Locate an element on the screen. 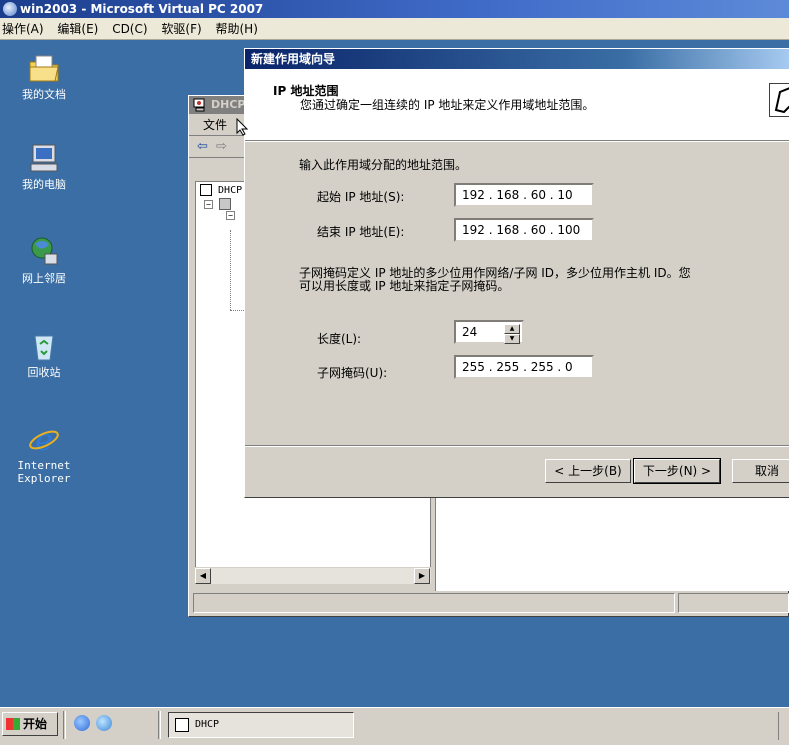 The height and width of the screenshot is (745, 789). back-arrow-icon: ⇦ is located at coordinates (202, 146).